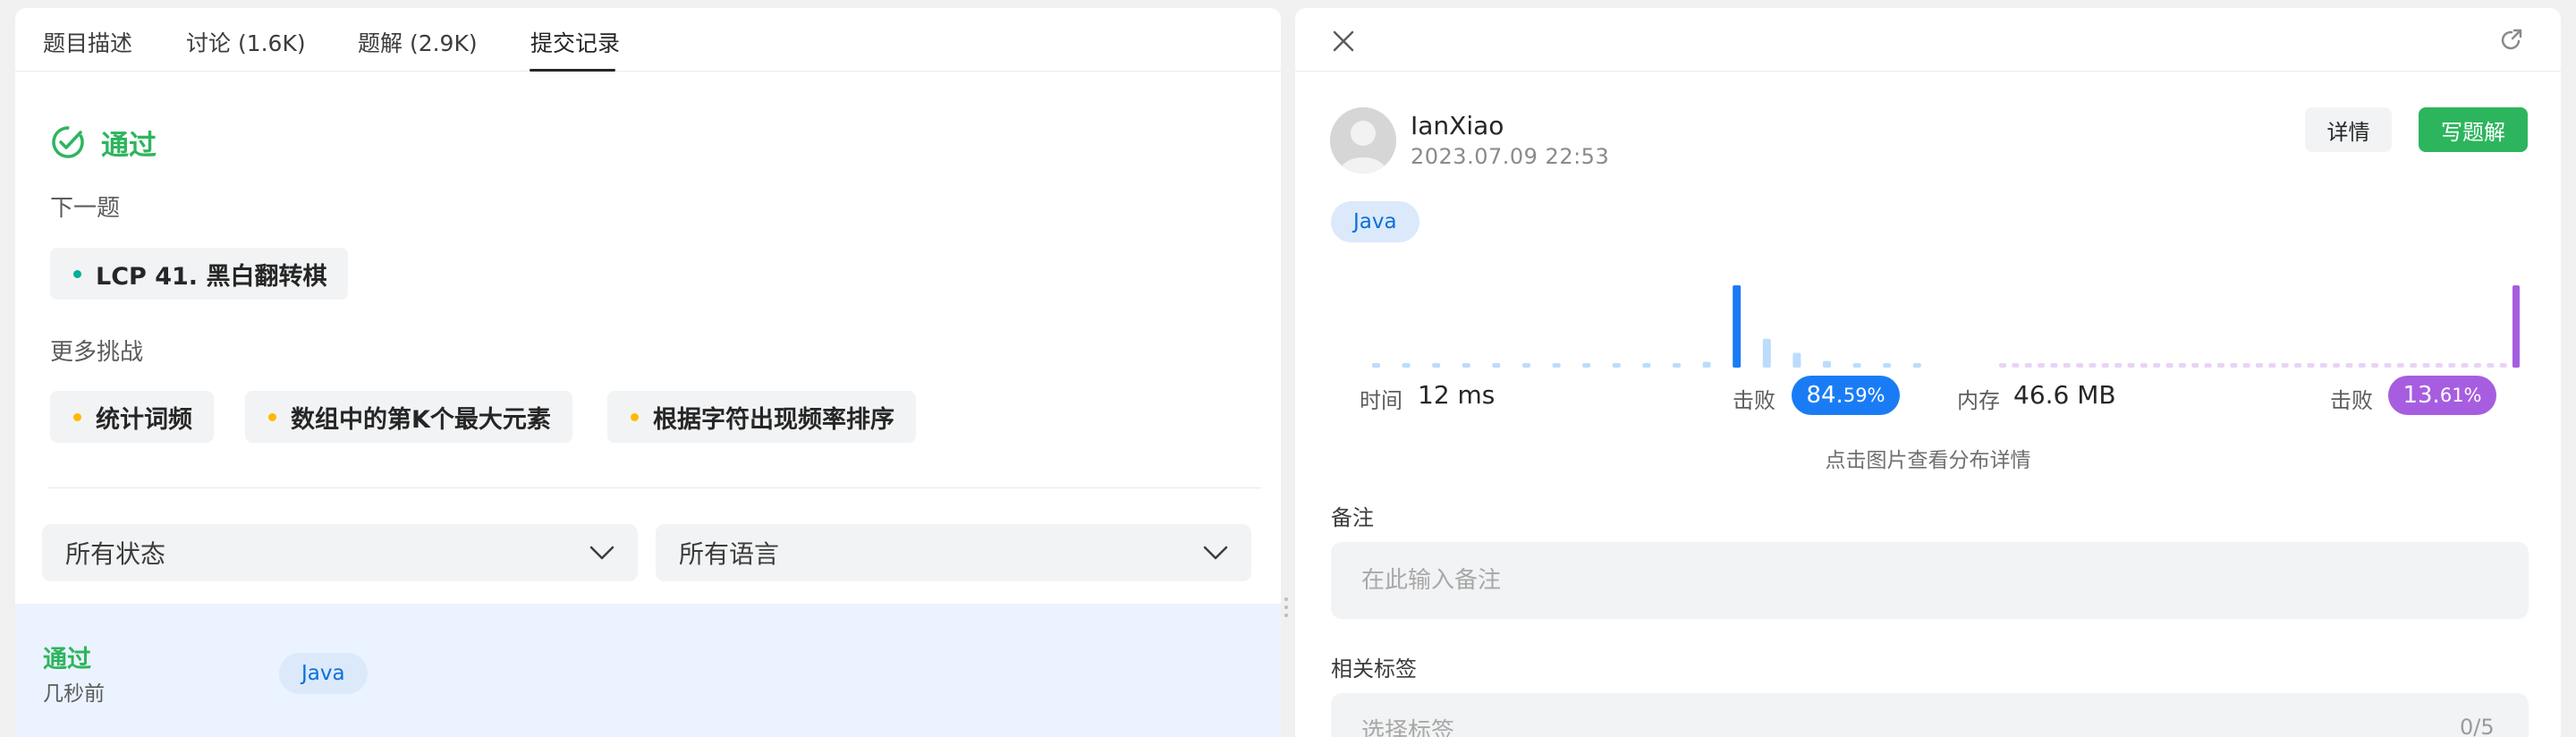 The image size is (2576, 737). What do you see at coordinates (1754, 400) in the screenshot?
I see `runtime-beats-label: 击败` at bounding box center [1754, 400].